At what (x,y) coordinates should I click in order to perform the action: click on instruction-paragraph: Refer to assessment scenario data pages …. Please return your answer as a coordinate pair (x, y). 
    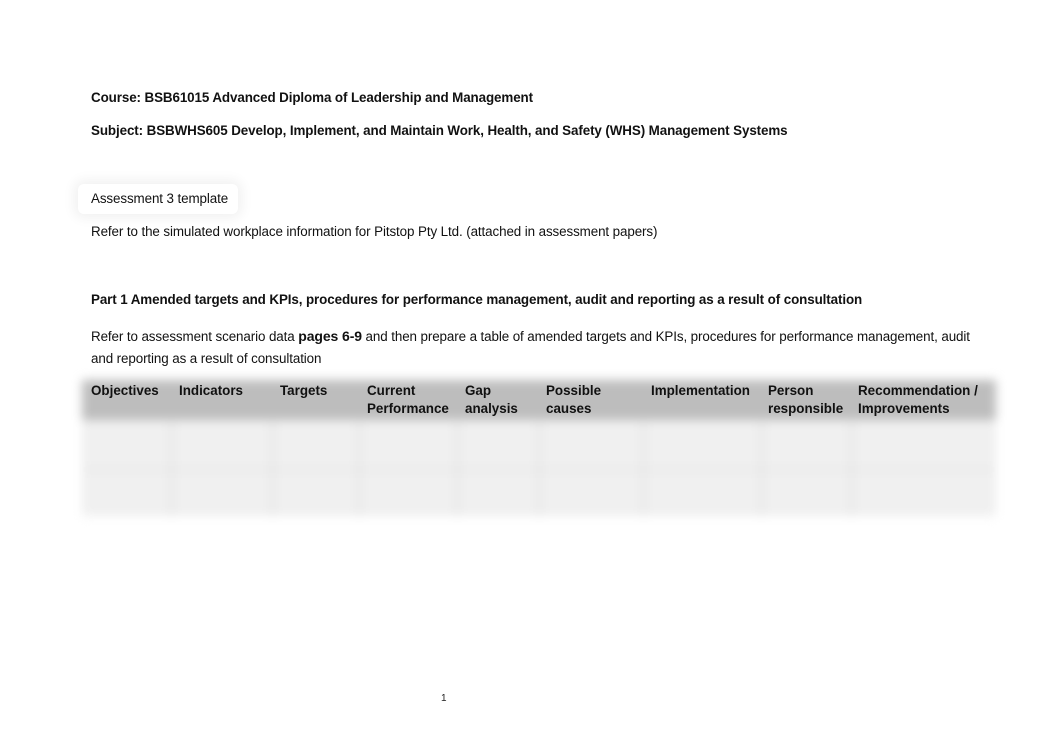
    Looking at the image, I should click on (536, 347).